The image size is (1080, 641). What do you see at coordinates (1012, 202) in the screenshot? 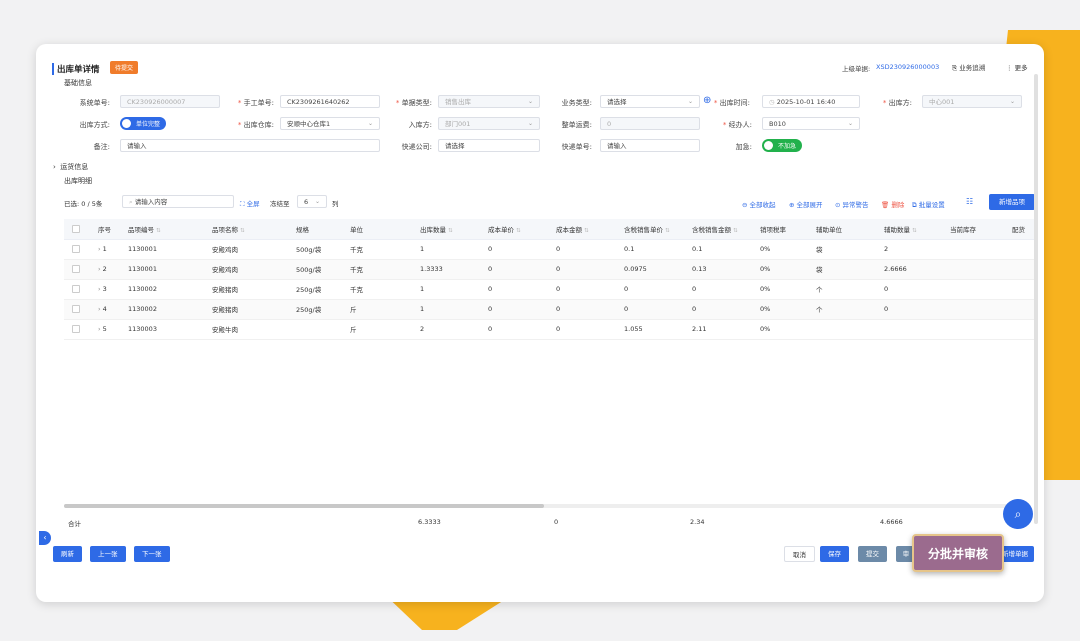
I see `add-item-button: 新增品项` at bounding box center [1012, 202].